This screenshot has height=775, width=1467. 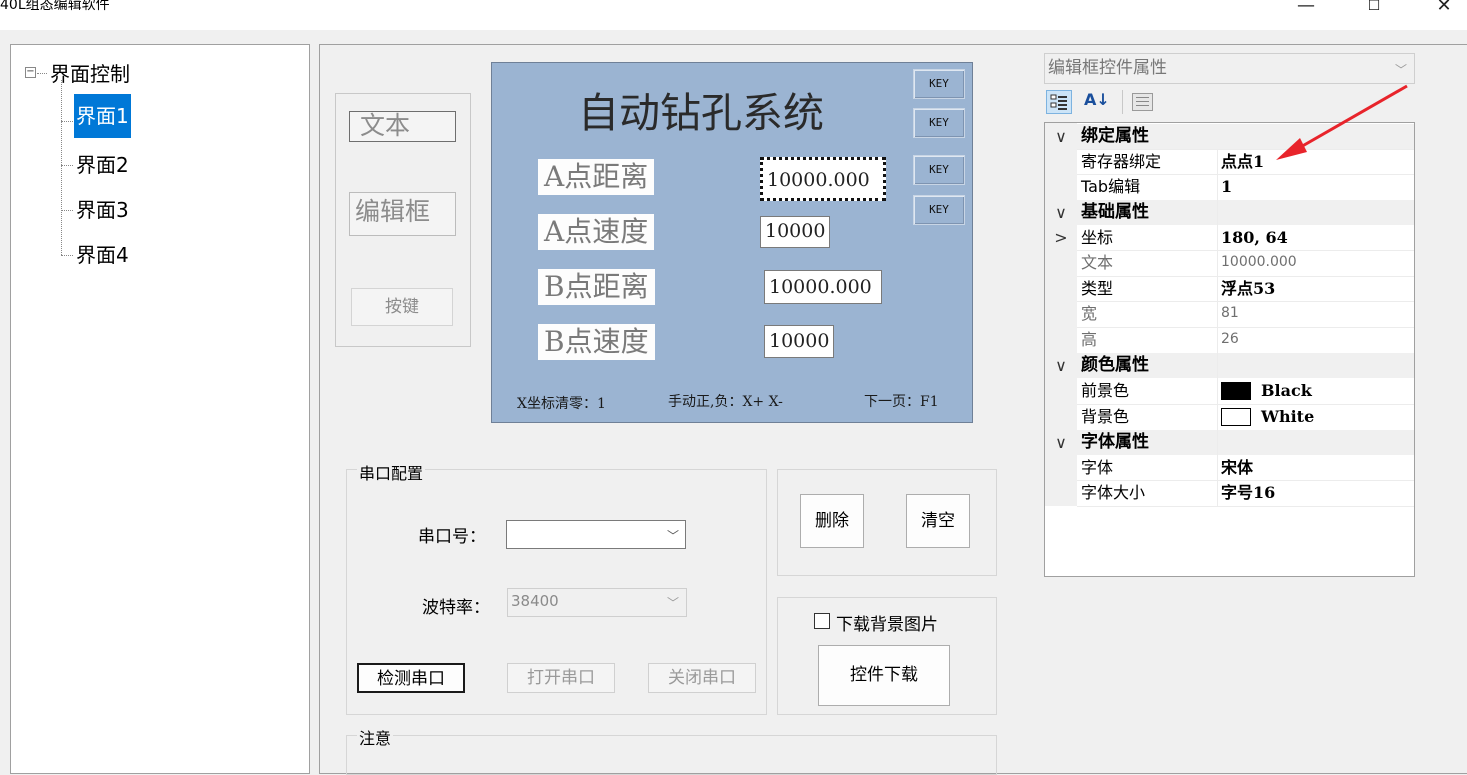 I want to click on detect-port-button: 检测串口, so click(x=411, y=678).